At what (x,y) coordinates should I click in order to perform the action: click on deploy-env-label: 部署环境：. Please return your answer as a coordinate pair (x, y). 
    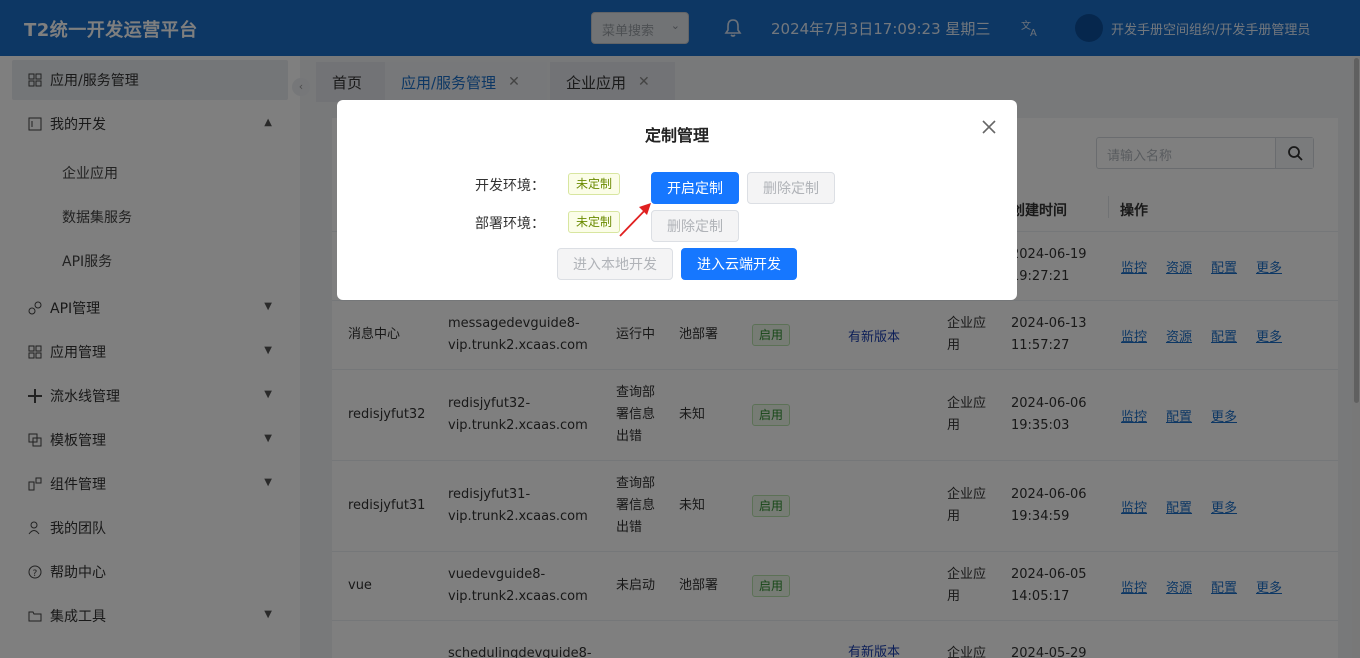
    Looking at the image, I should click on (510, 224).